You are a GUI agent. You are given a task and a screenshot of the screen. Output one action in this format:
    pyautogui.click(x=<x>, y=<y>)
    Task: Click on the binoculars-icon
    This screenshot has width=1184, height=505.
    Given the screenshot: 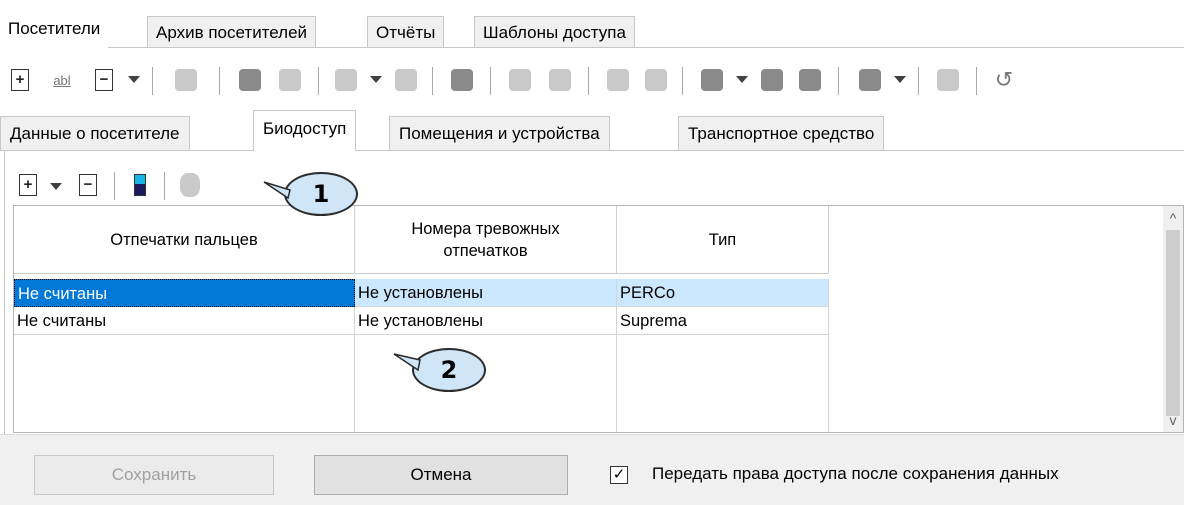 What is the action you would take?
    pyautogui.click(x=250, y=80)
    